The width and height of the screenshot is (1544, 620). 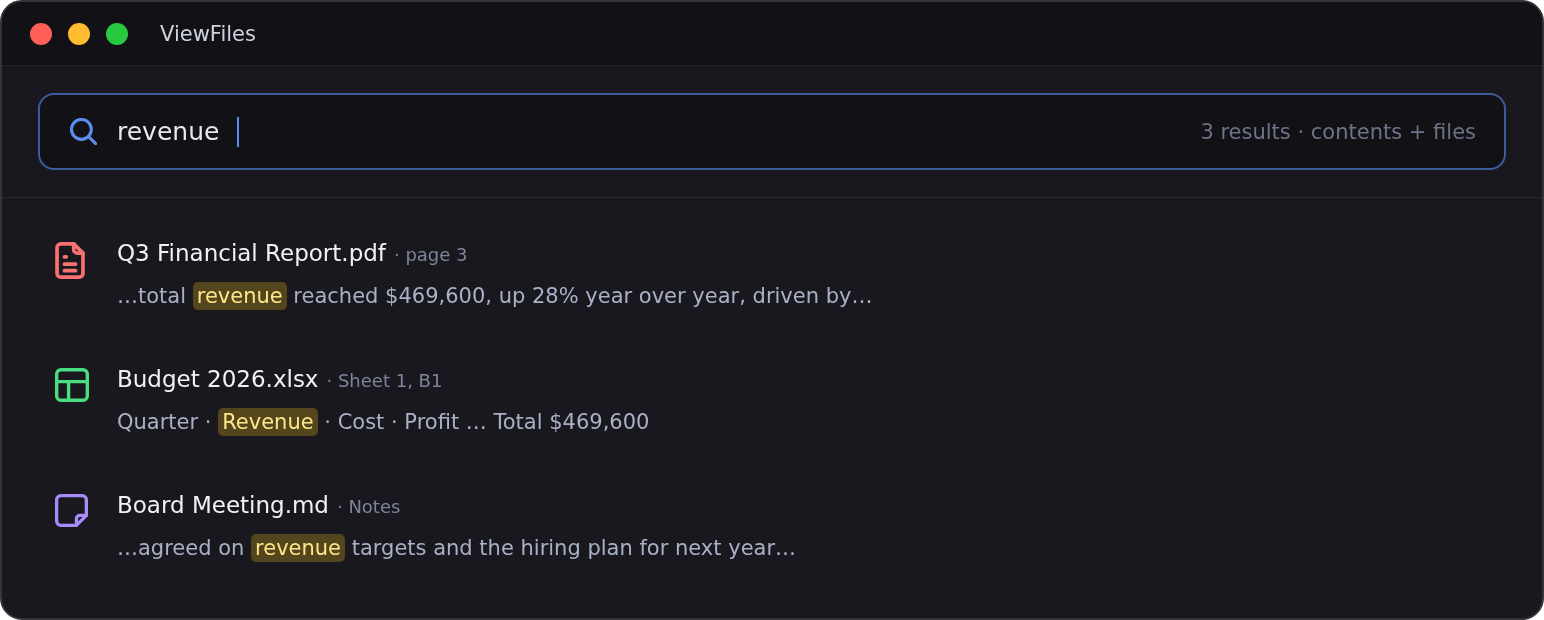 I want to click on close-button, so click(x=41, y=33).